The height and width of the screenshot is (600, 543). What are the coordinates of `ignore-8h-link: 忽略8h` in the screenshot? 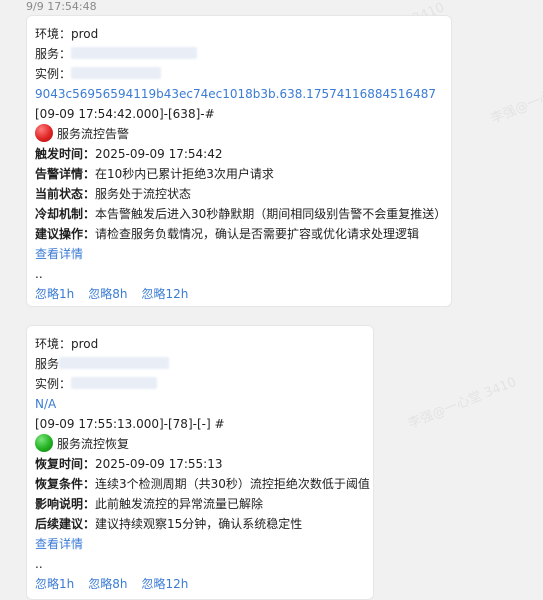 It's located at (107, 294).